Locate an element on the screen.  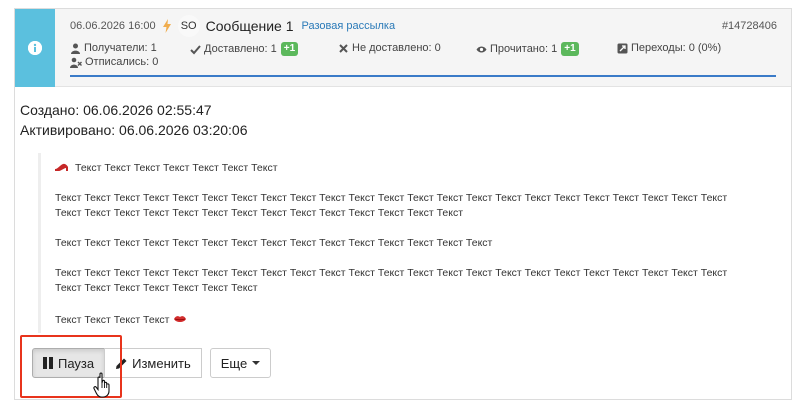
header-divider is located at coordinates (423, 76).